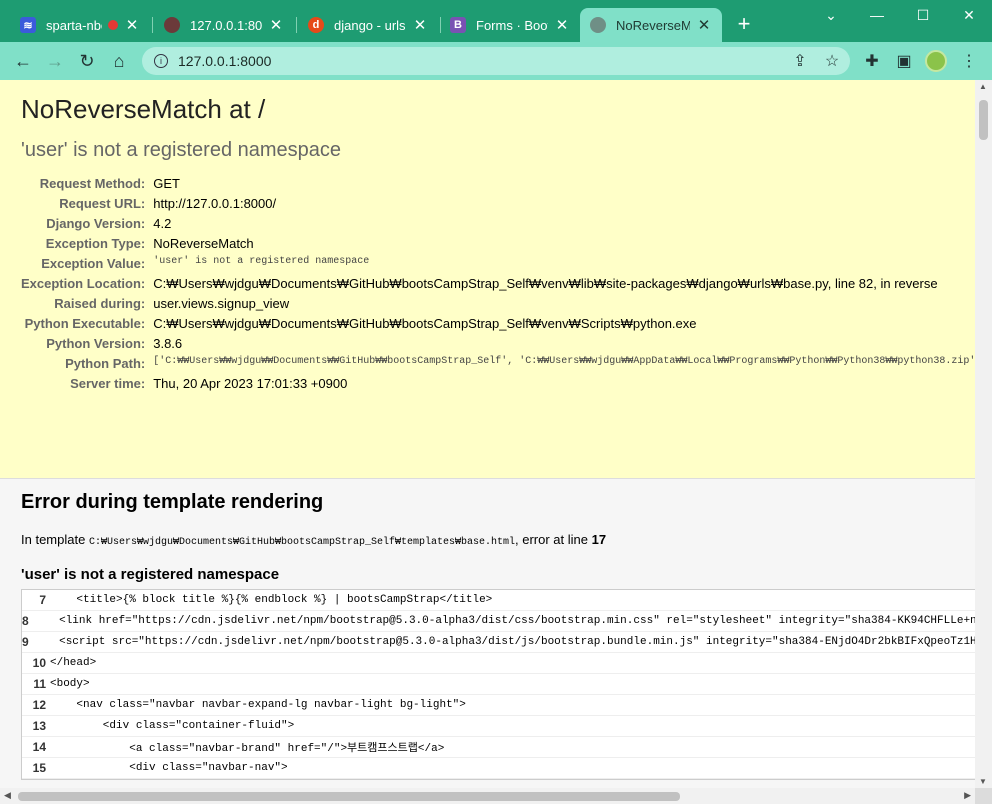  What do you see at coordinates (983, 434) in the screenshot?
I see `vertical-scrollbar: ▲ ▼` at bounding box center [983, 434].